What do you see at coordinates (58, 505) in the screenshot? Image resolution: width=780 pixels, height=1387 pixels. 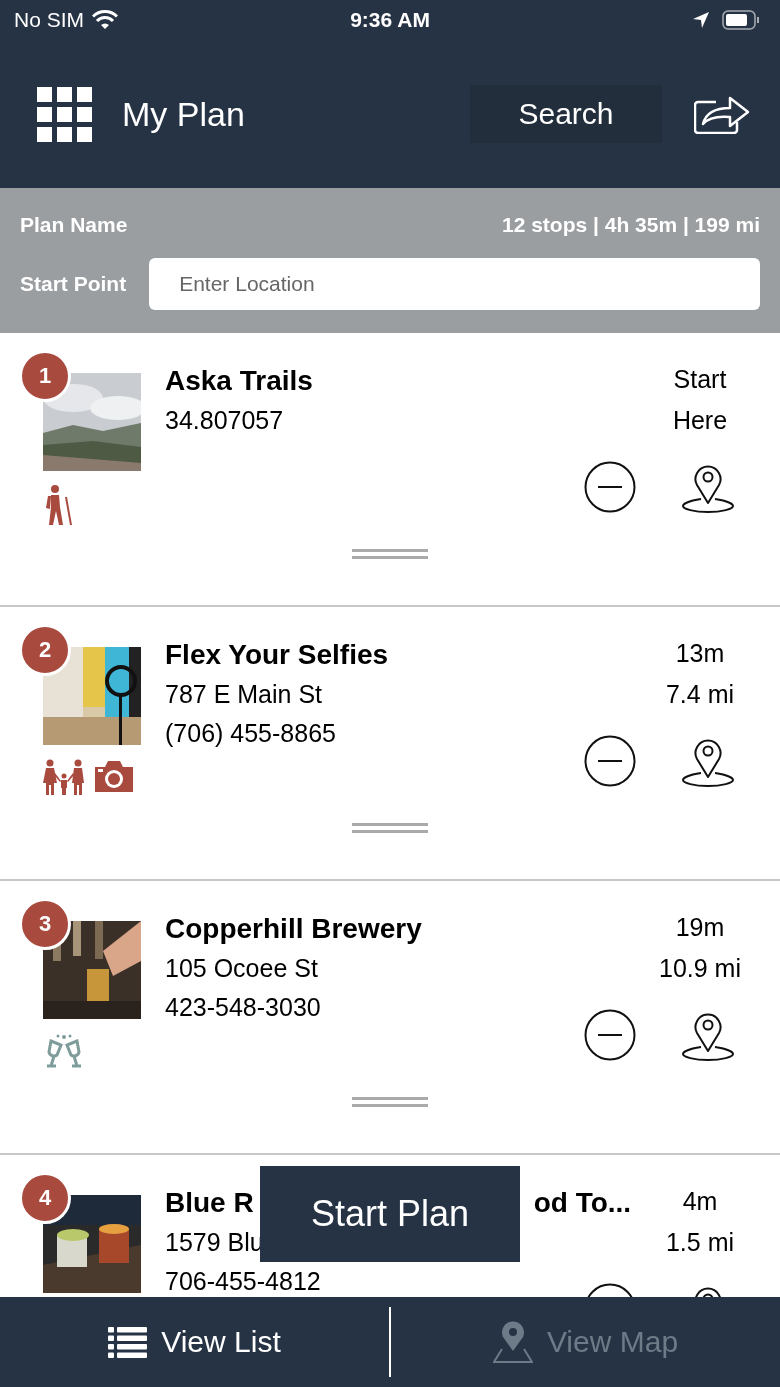 I see `hiker-icon` at bounding box center [58, 505].